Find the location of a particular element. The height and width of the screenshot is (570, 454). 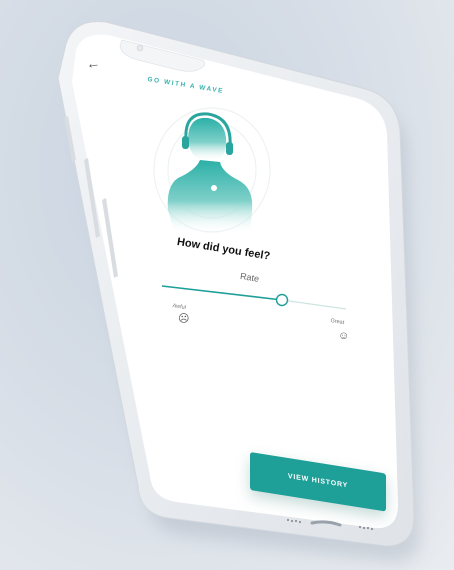

back-arrow-icon: ← is located at coordinates (93, 63).